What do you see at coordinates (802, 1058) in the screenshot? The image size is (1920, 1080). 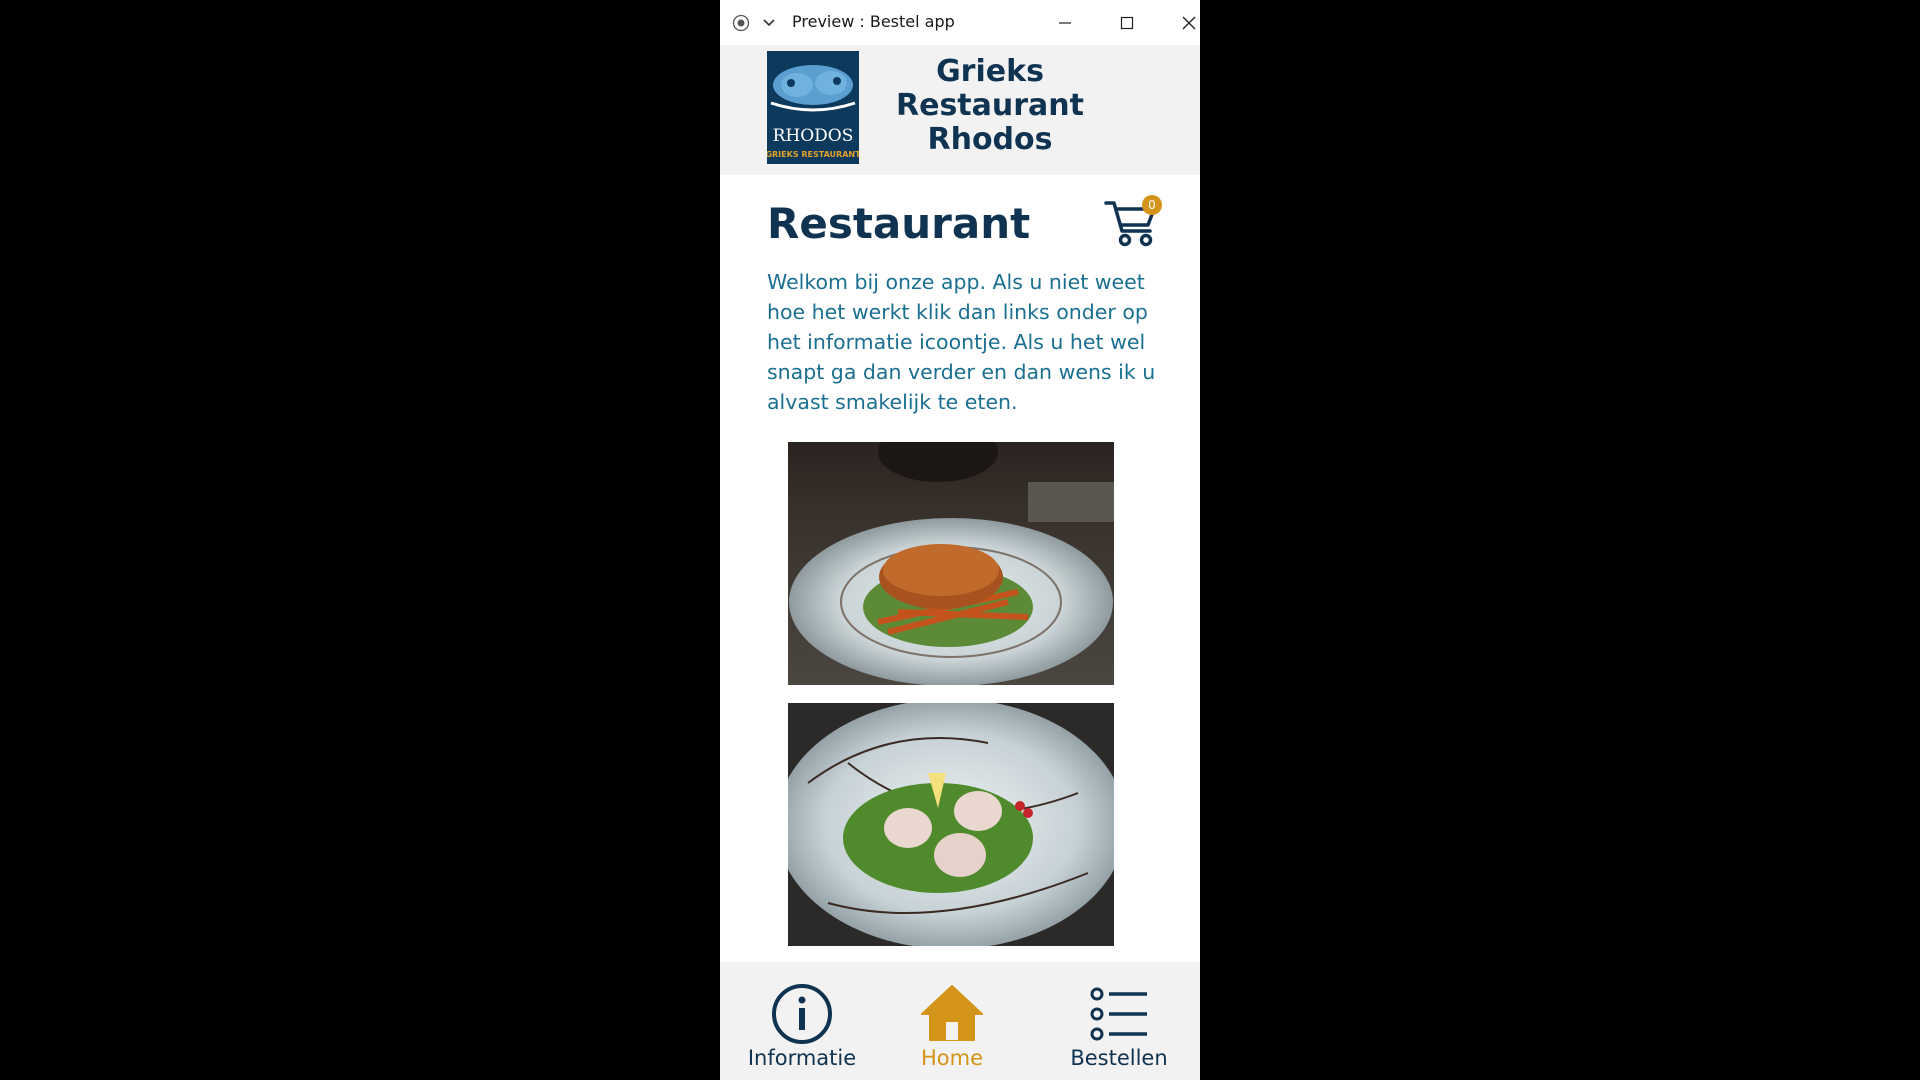 I see `nav-label-informatie: Informatie` at bounding box center [802, 1058].